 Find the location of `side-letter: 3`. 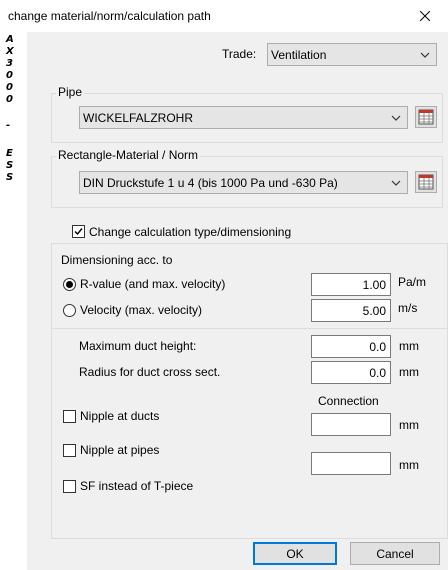

side-letter: 3 is located at coordinates (9, 63).